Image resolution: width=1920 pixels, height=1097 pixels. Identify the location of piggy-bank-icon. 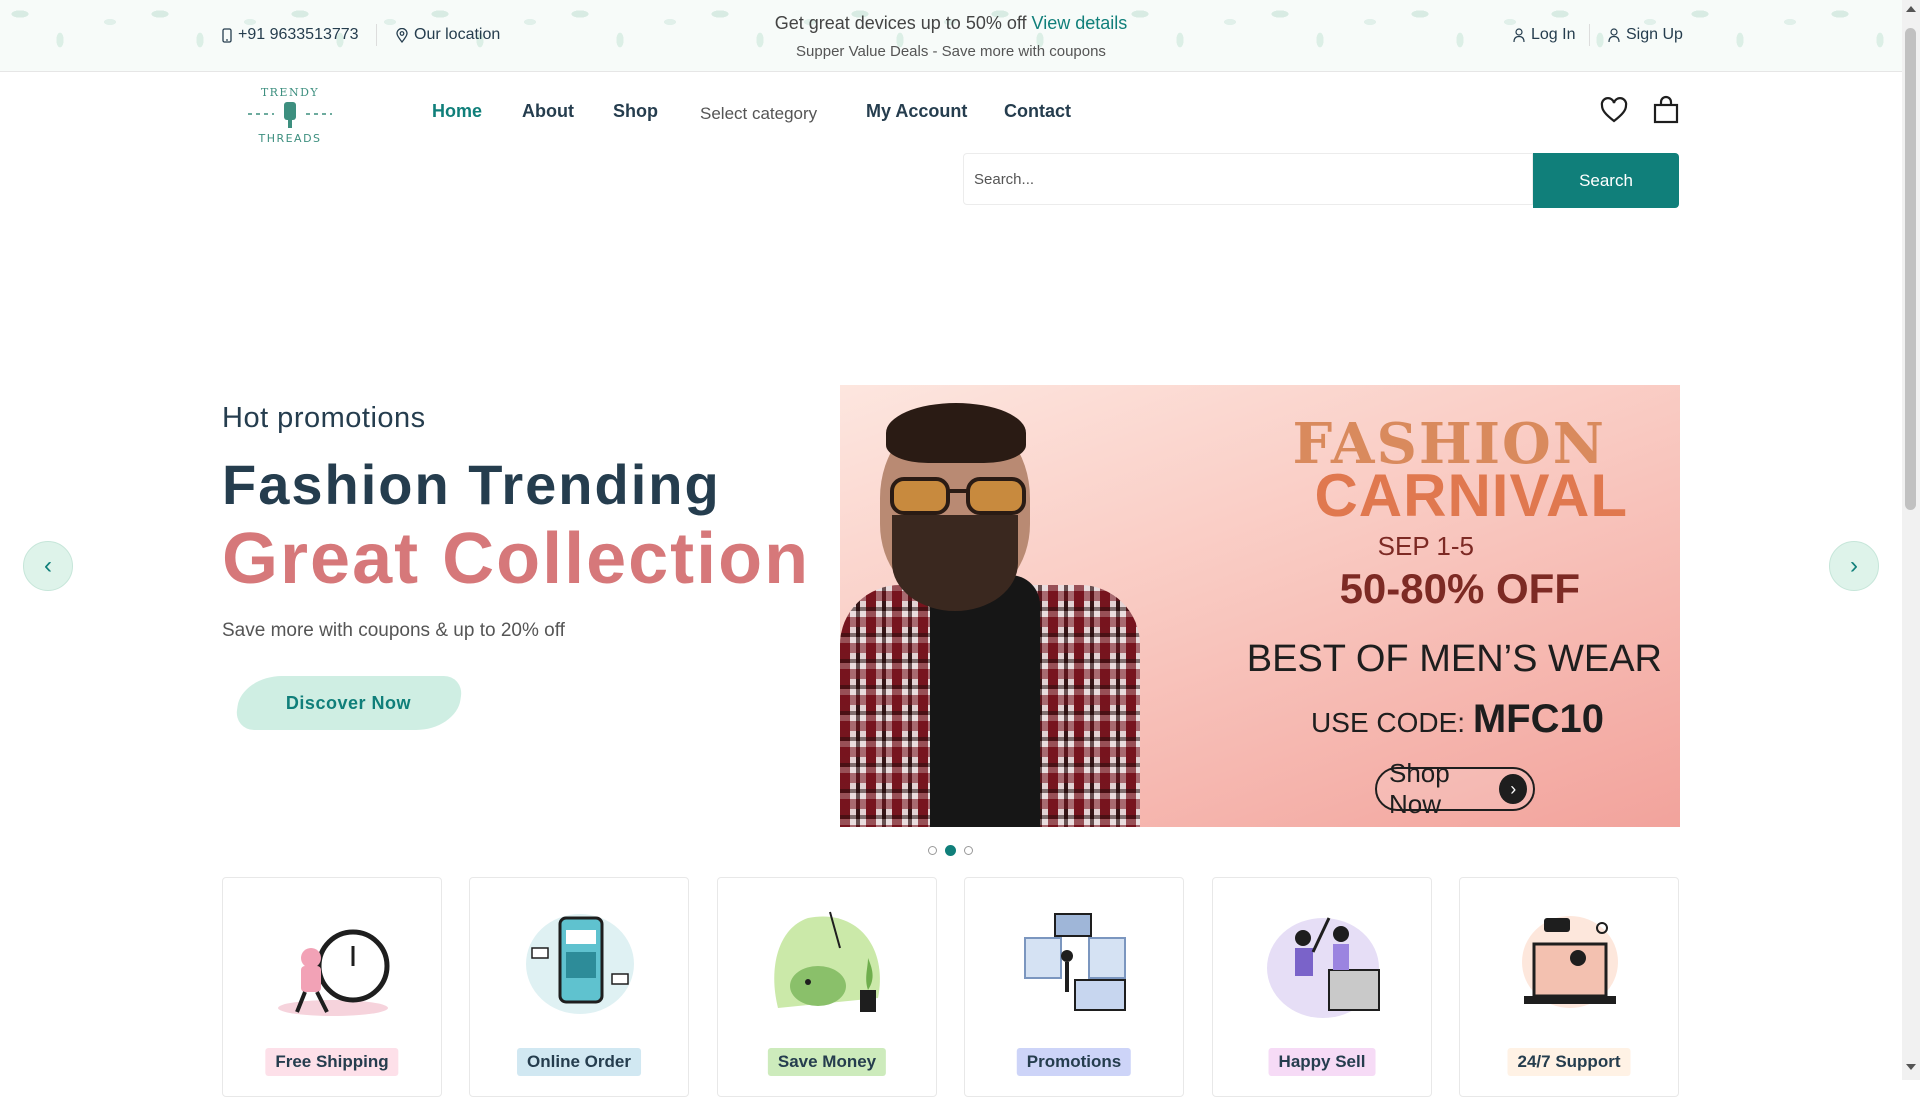
(827, 961).